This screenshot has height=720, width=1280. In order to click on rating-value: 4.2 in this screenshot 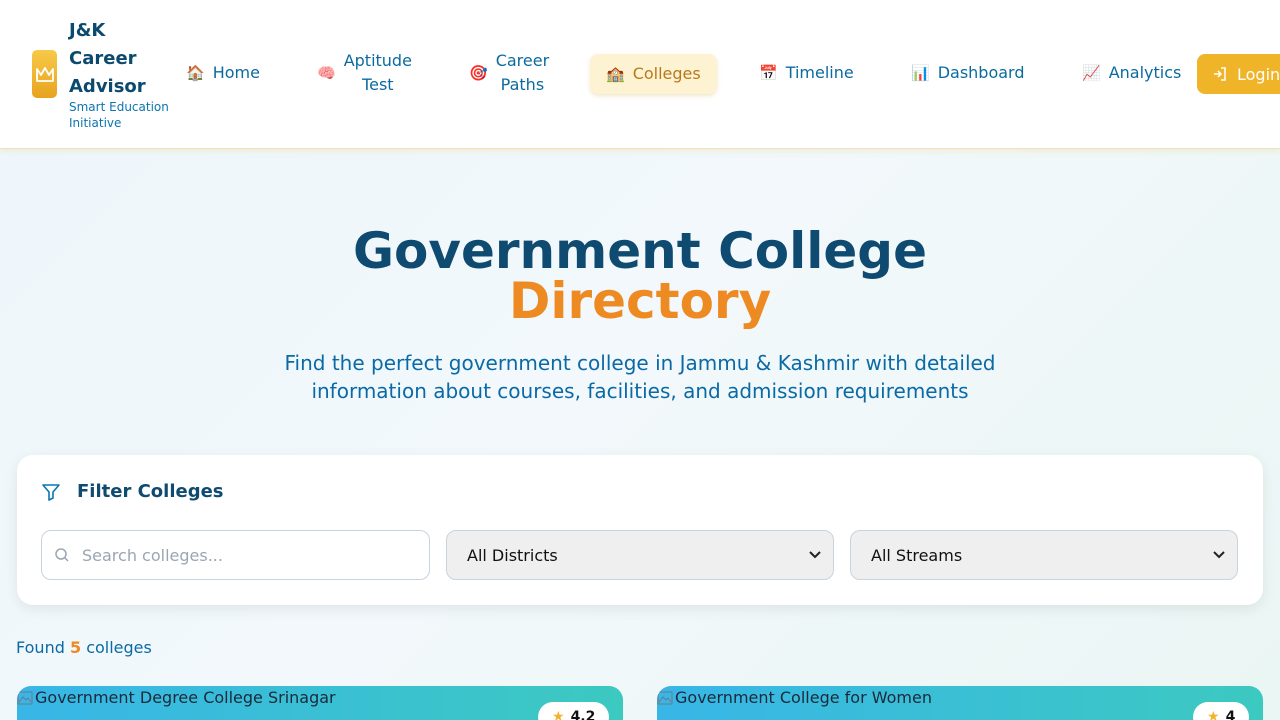, I will do `click(583, 714)`.